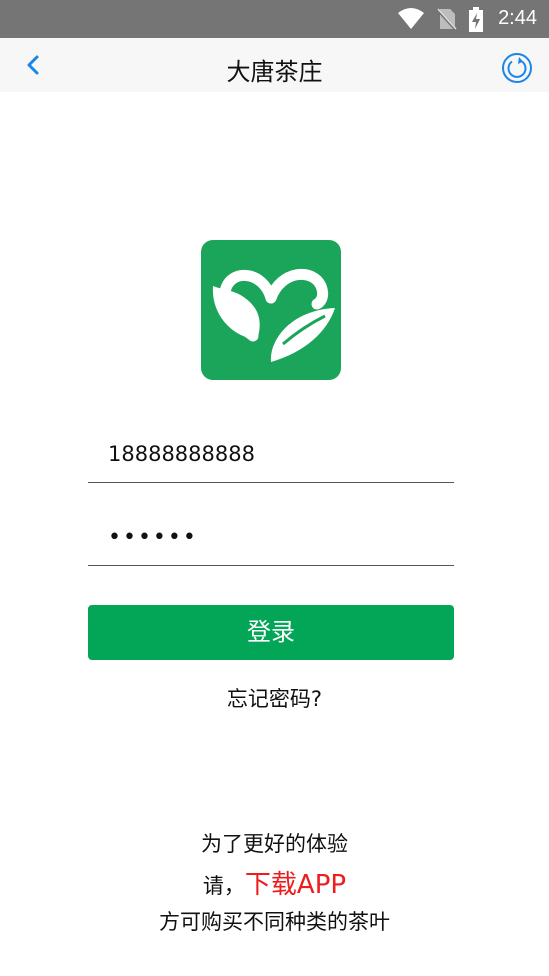  What do you see at coordinates (274, 922) in the screenshot?
I see `promo-line-3: 方可购买不同种类的茶叶` at bounding box center [274, 922].